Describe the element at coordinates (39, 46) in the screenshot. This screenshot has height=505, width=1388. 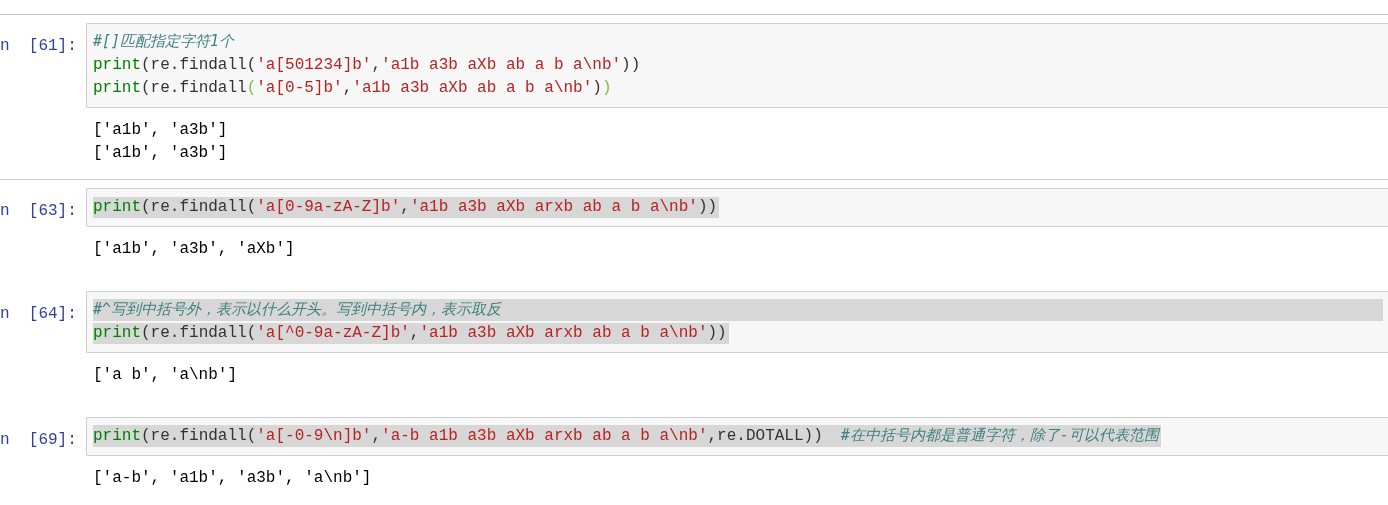
I see `input-prompt: n [61]:` at that location.